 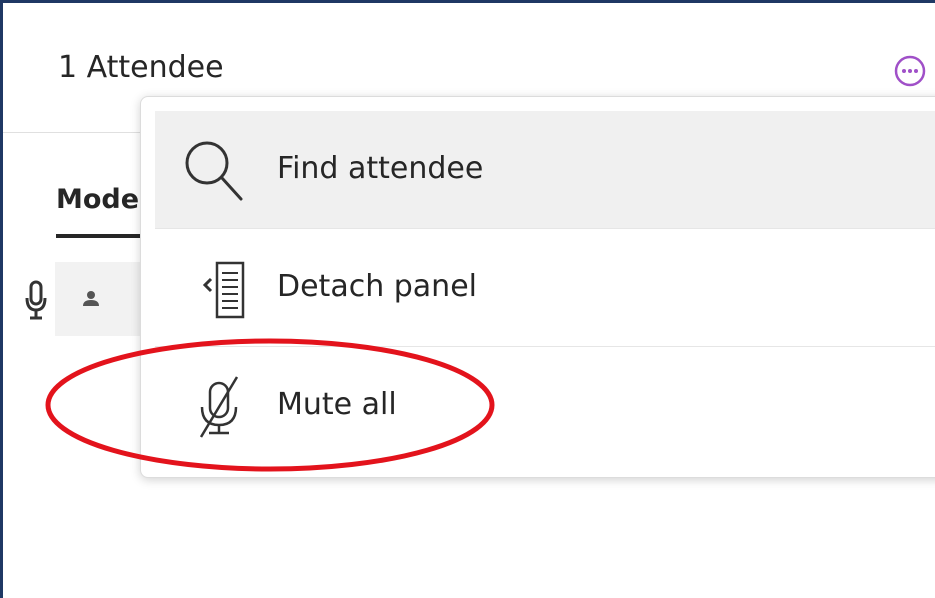 What do you see at coordinates (377, 286) in the screenshot?
I see `menu-item-label: Detach panel` at bounding box center [377, 286].